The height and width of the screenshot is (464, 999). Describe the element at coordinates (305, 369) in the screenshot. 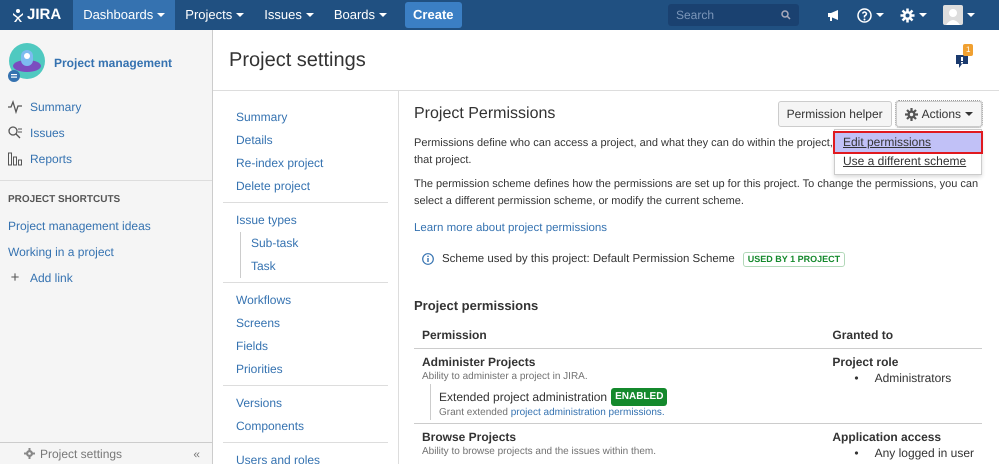

I see `settings-nav-link: Priorities` at that location.